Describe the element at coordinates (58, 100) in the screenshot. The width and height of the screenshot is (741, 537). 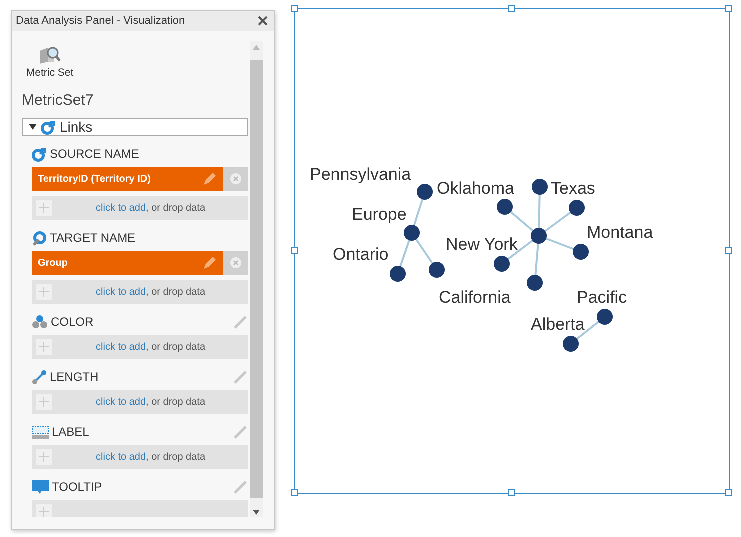
I see `metric-set-name: MetricSet7` at that location.